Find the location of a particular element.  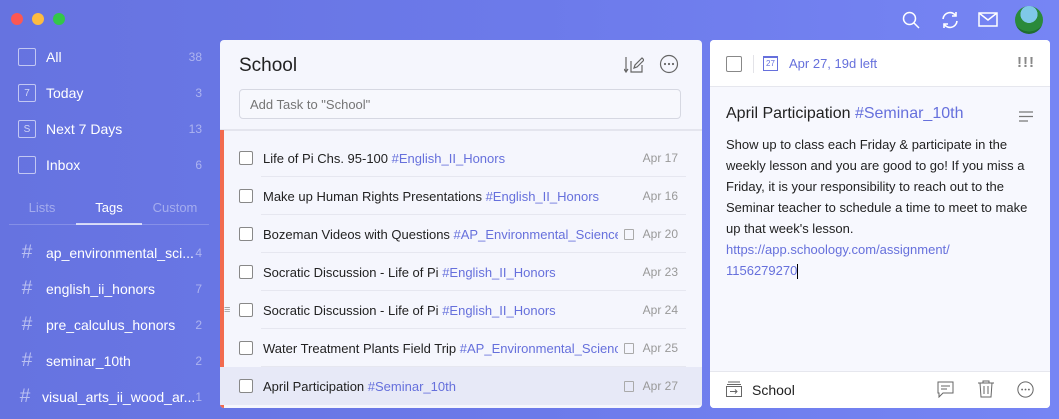

task-due-date: Apr 23 is located at coordinates (660, 272).